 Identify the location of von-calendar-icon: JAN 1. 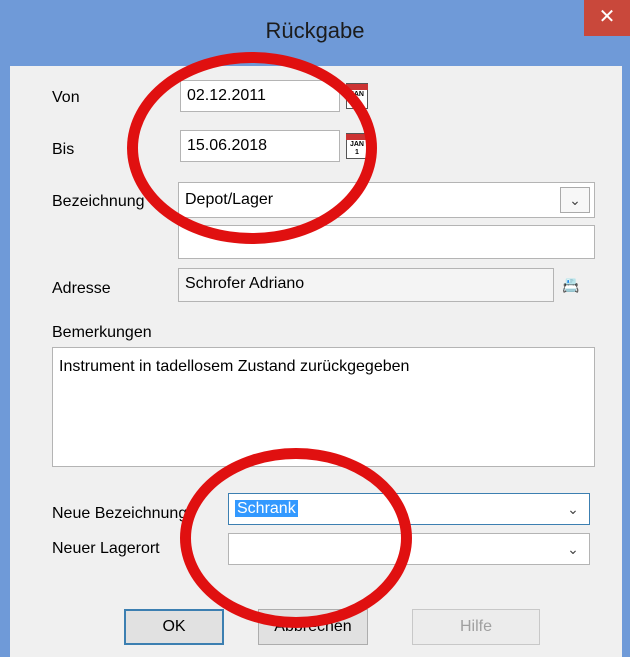
(357, 96).